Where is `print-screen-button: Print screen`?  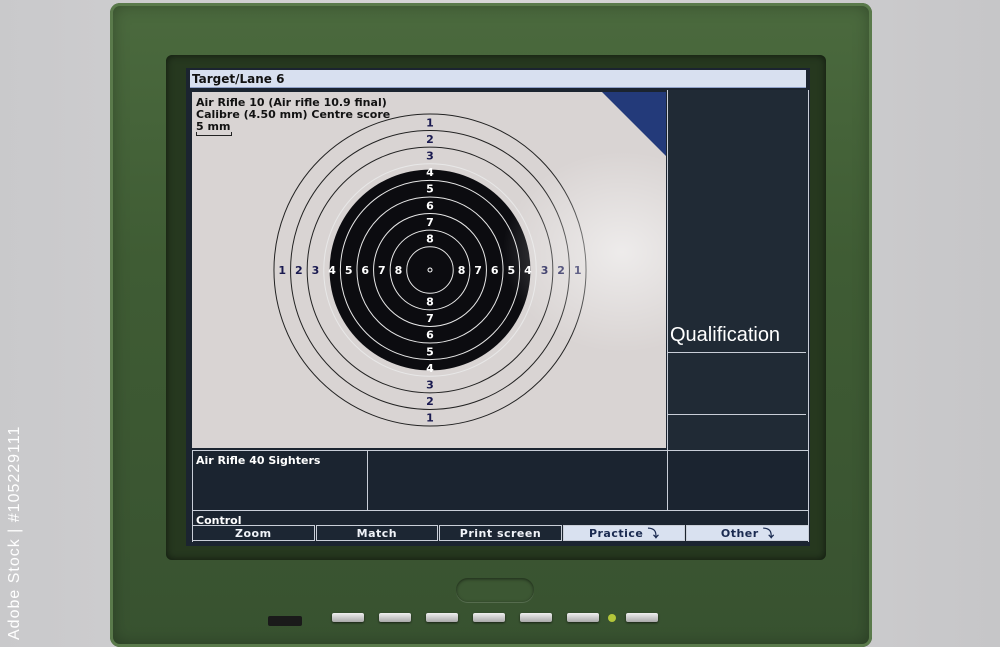
print-screen-button: Print screen is located at coordinates (500, 533).